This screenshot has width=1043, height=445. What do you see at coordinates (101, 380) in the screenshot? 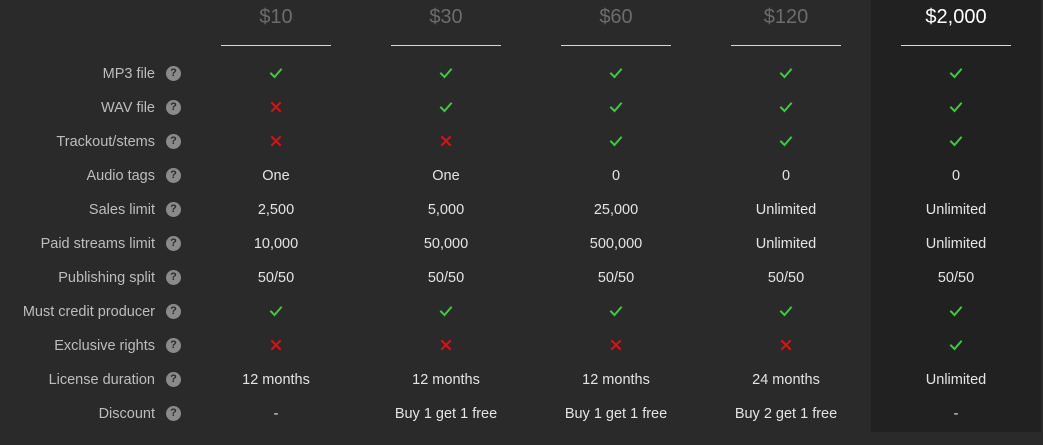
I see `feature-label: License duration` at bounding box center [101, 380].